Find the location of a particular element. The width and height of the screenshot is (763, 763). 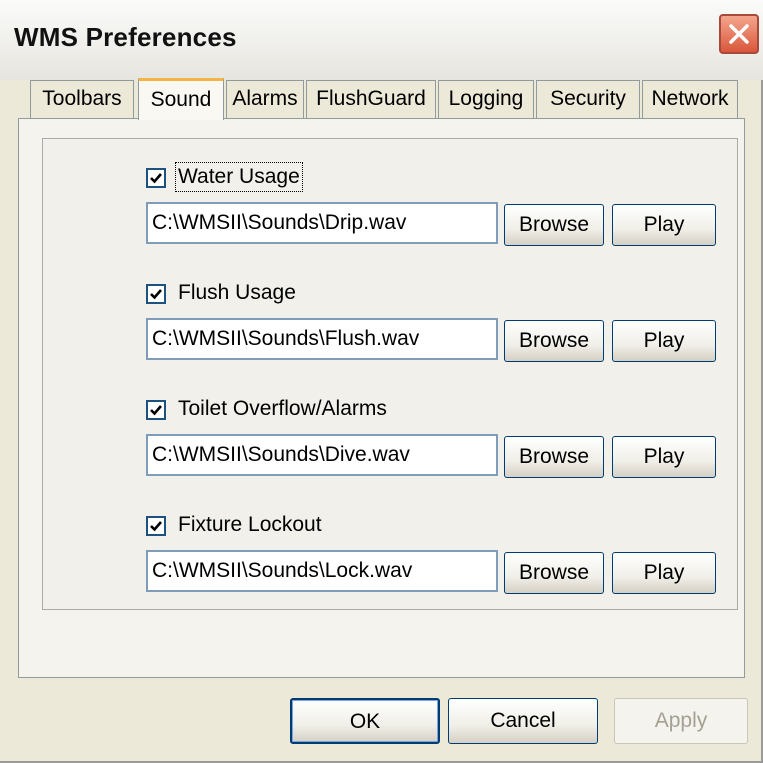

close-button is located at coordinates (739, 34).